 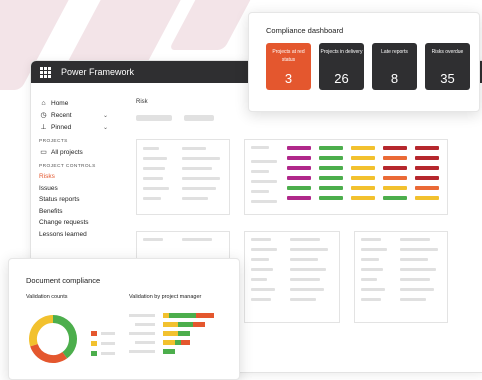 What do you see at coordinates (394, 52) in the screenshot?
I see `tile-label: Late reports` at bounding box center [394, 52].